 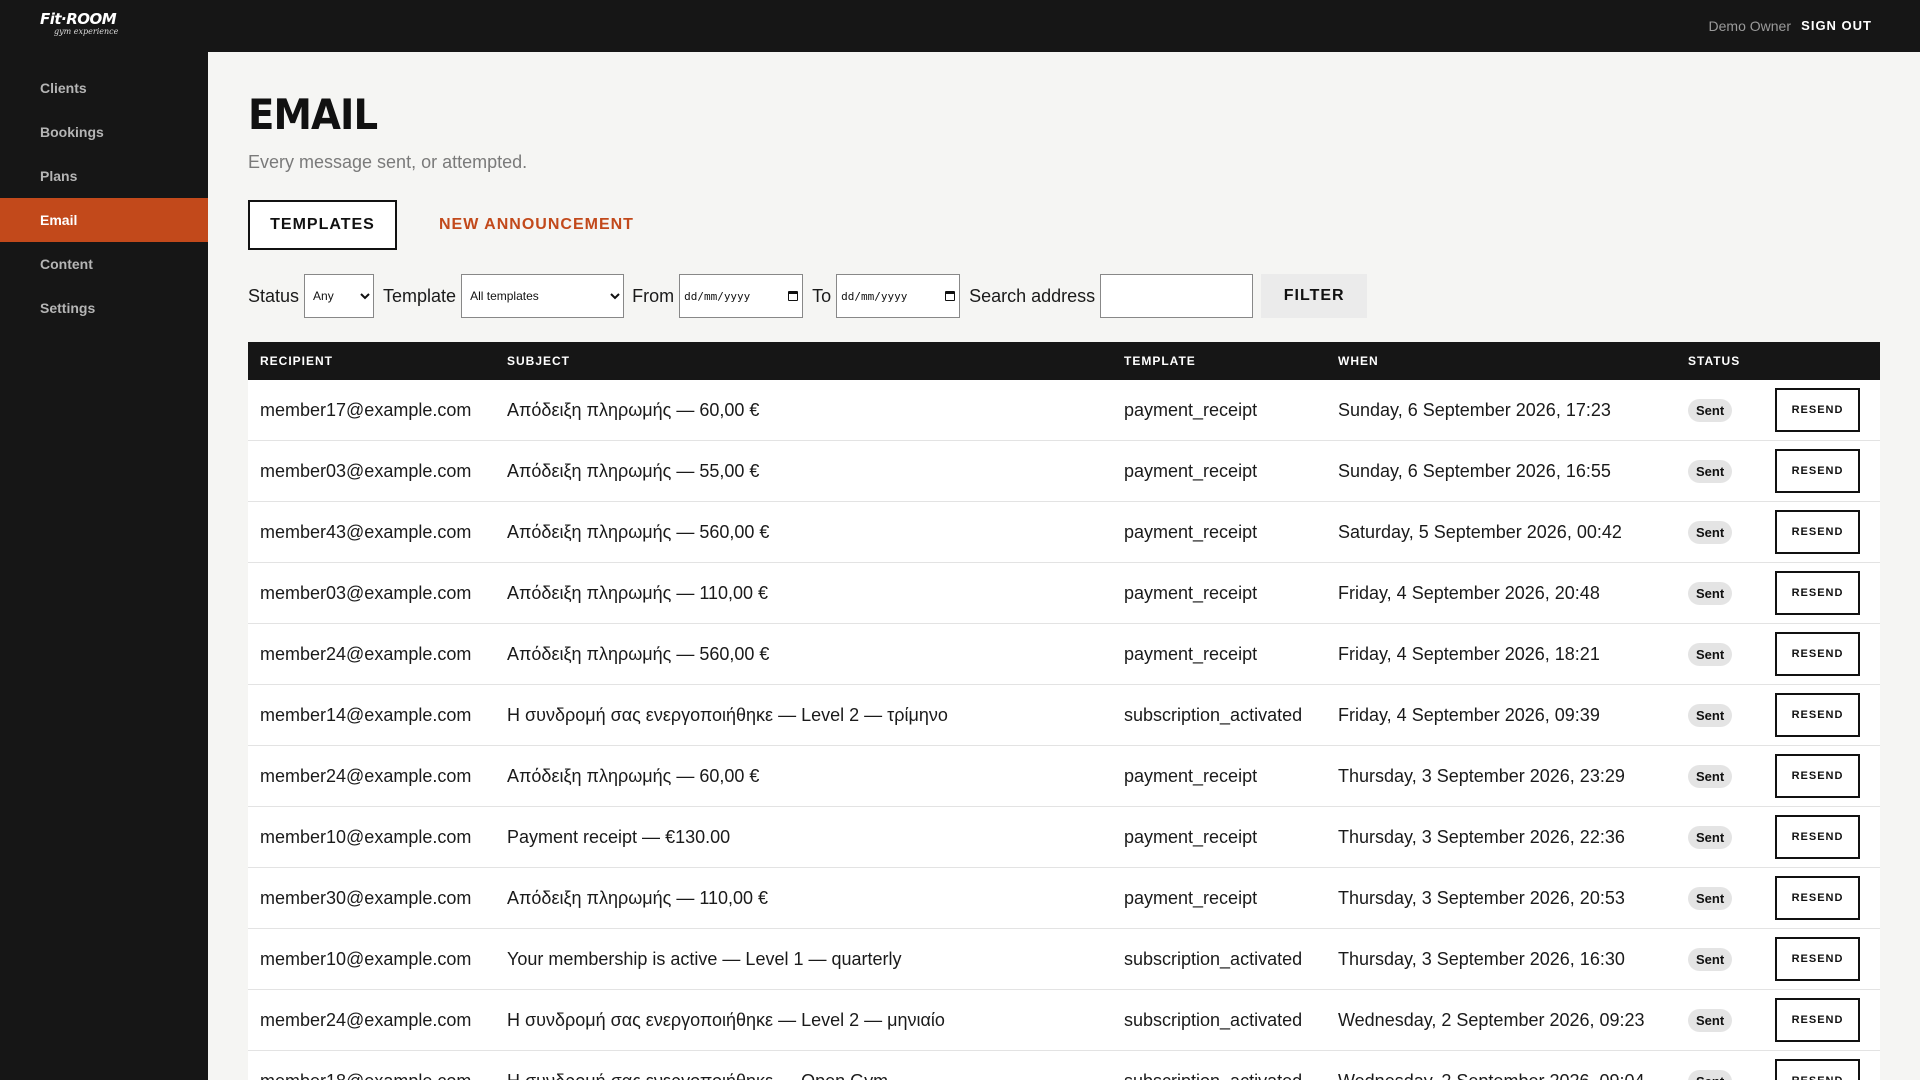 I want to click on sidebar-item-bookings: Bookings, so click(x=104, y=132).